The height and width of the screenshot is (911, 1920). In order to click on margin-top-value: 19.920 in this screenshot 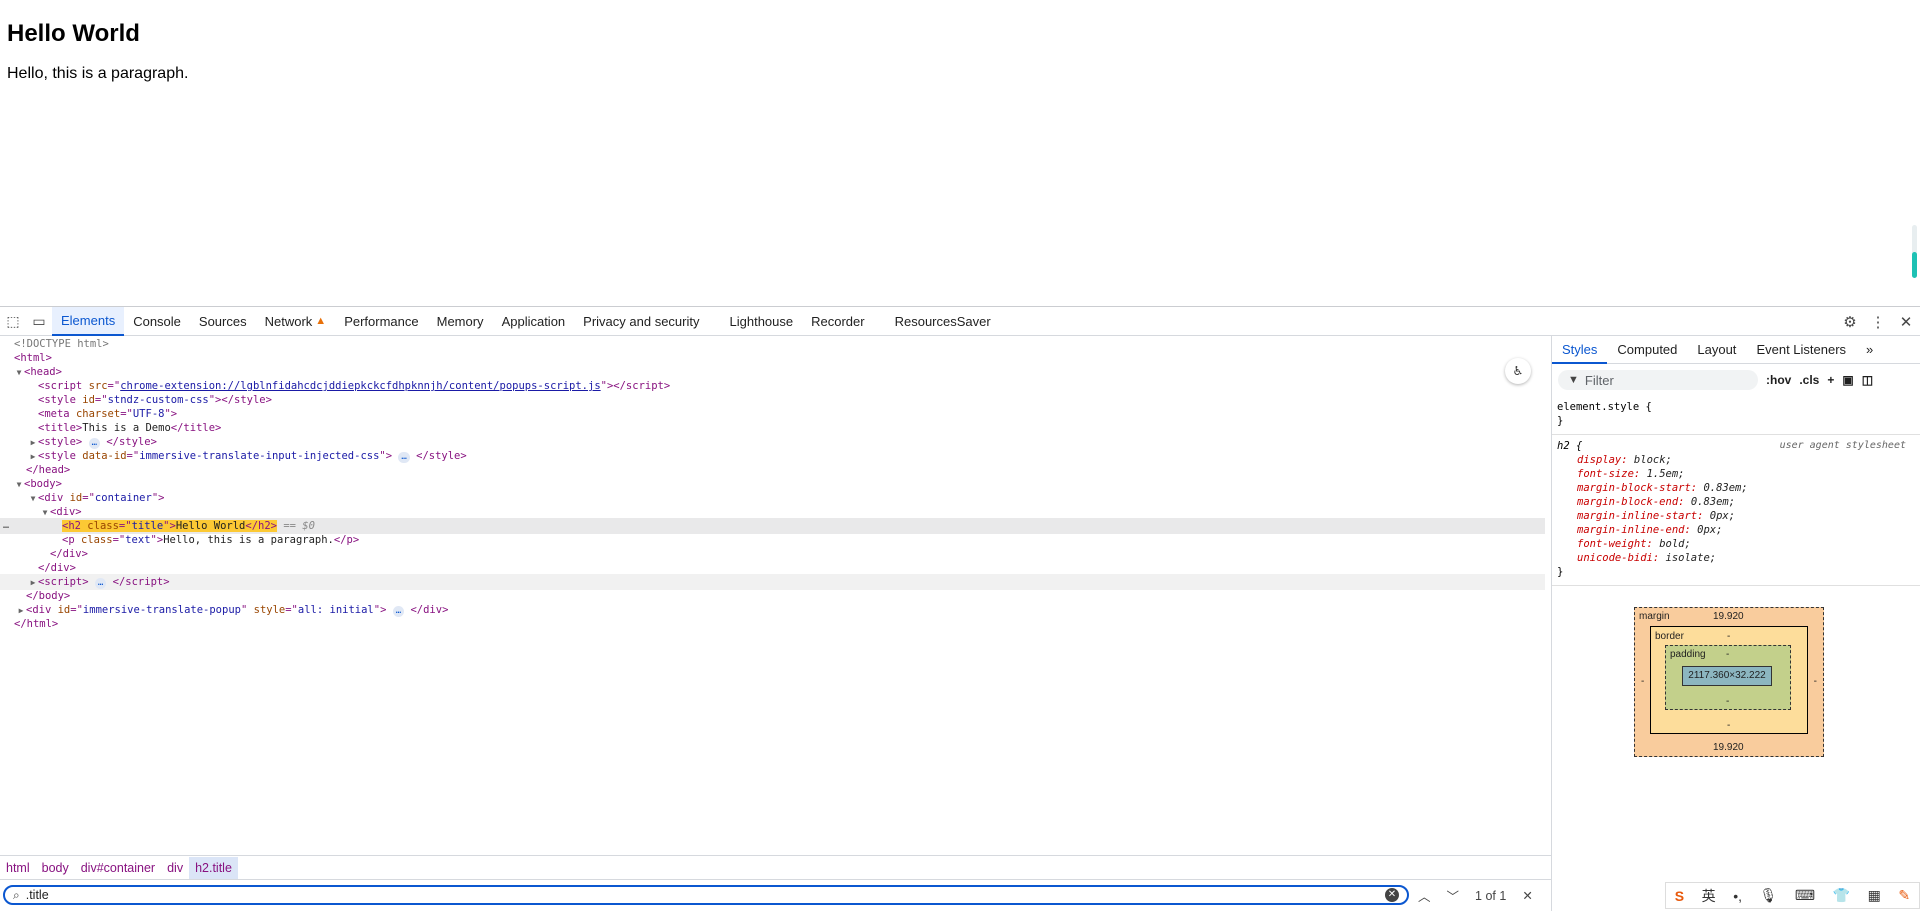, I will do `click(1728, 616)`.